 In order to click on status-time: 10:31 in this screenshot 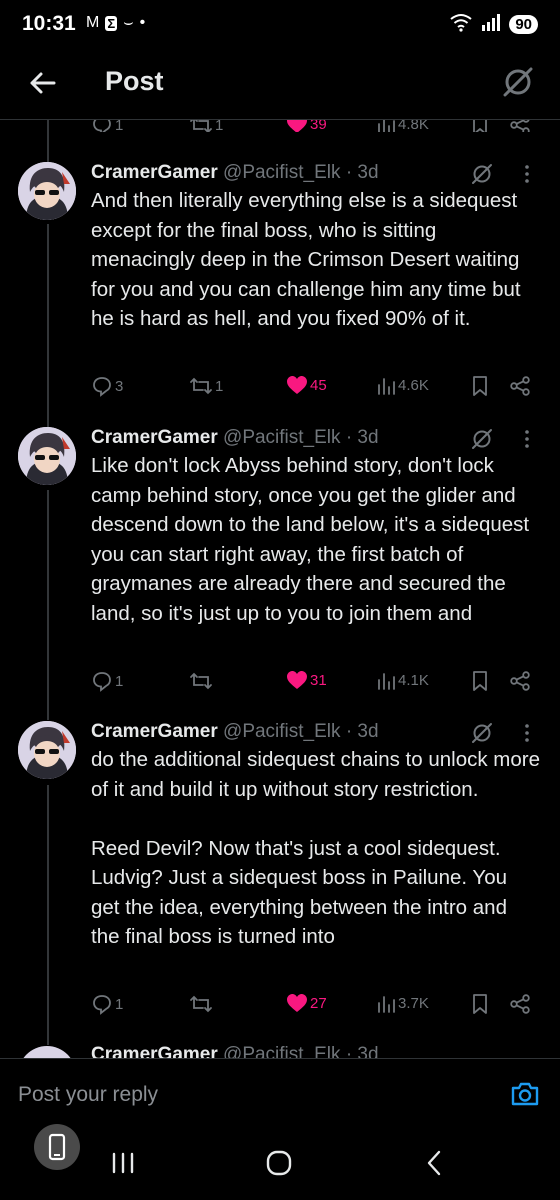, I will do `click(49, 23)`.